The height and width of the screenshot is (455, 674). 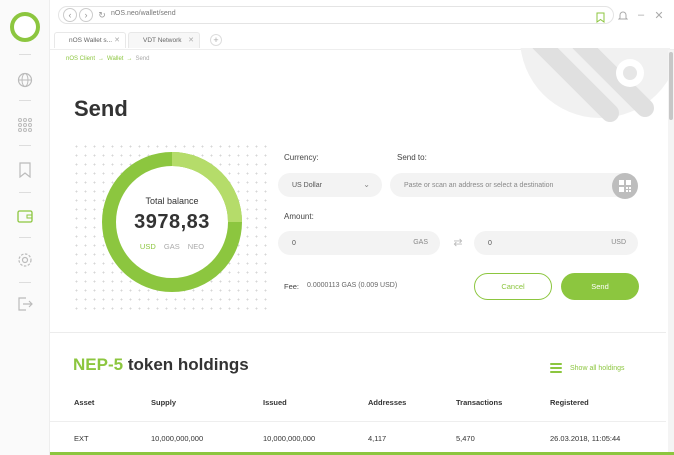 I want to click on scrollbar-thumb, so click(x=671, y=86).